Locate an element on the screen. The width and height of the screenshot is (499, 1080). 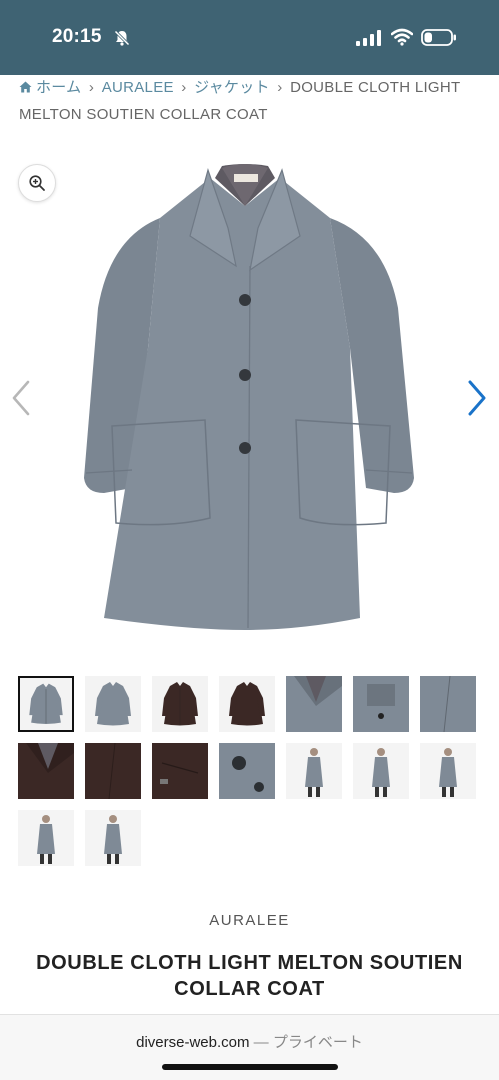
thumbnail-gray-collar-detail is located at coordinates (314, 704).